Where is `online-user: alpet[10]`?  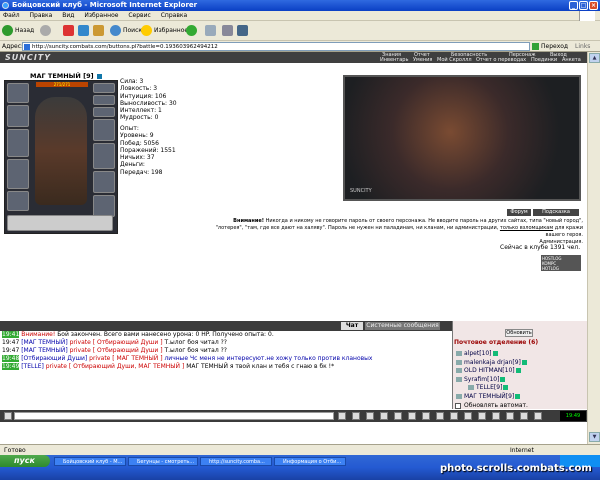
online-user: alpet[10] is located at coordinates (477, 353).